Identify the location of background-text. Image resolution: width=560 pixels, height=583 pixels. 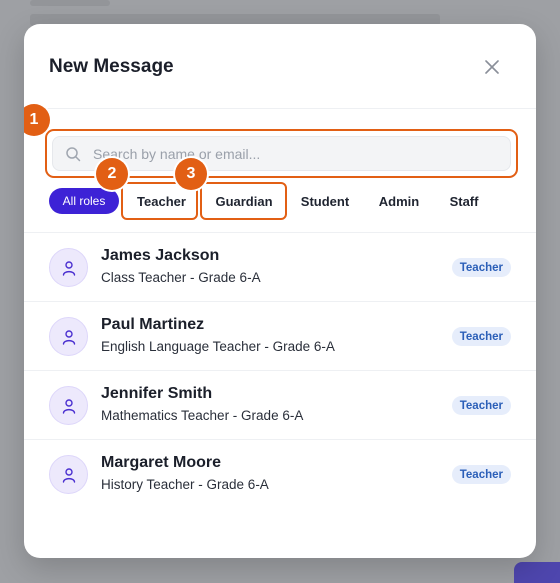
(70, 3).